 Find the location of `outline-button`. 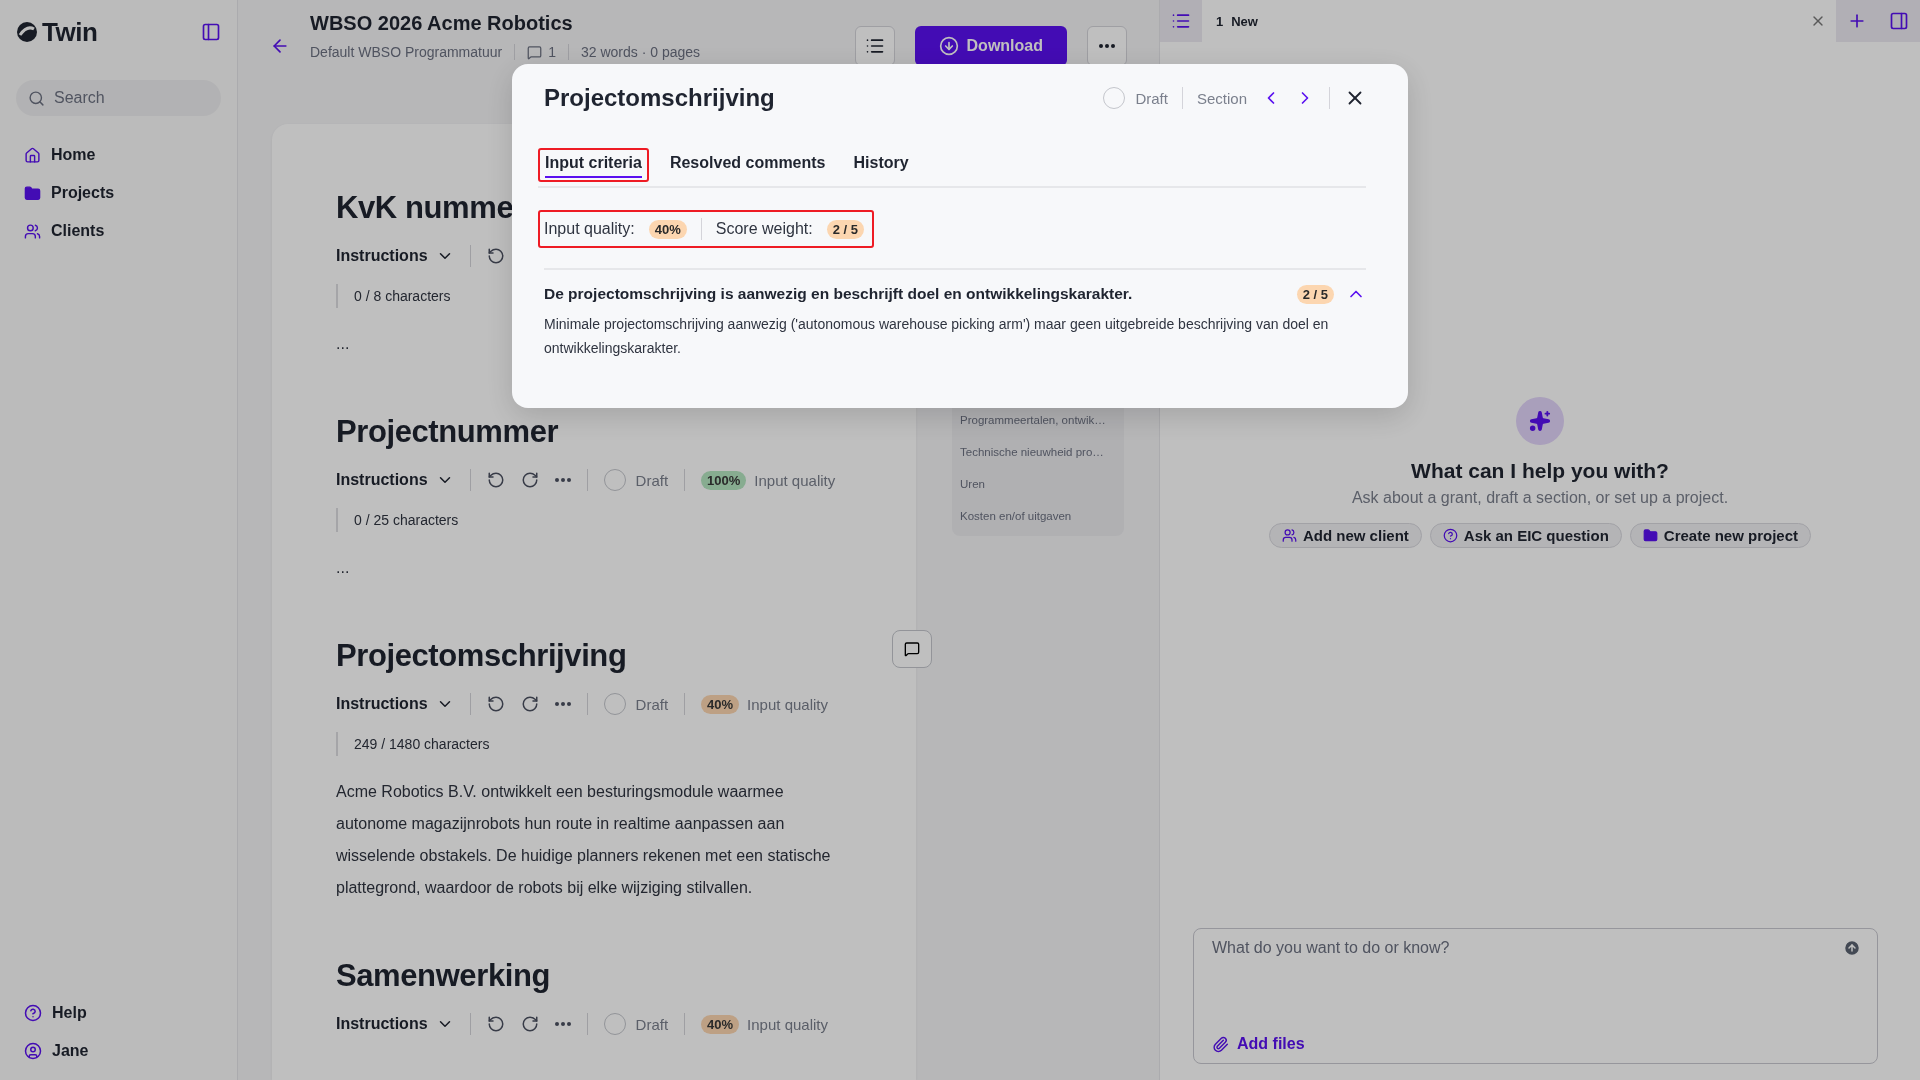

outline-button is located at coordinates (874, 46).